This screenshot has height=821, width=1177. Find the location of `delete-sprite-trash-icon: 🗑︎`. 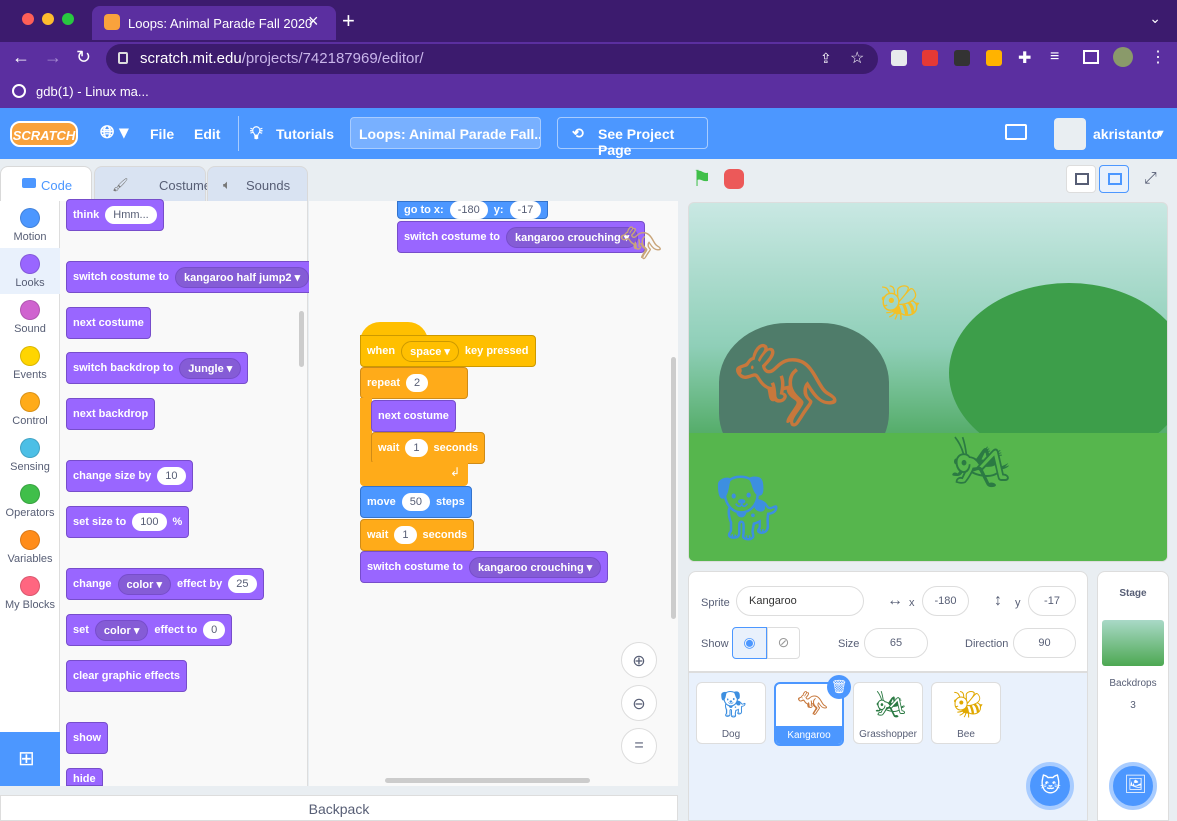

delete-sprite-trash-icon: 🗑︎ is located at coordinates (839, 687).